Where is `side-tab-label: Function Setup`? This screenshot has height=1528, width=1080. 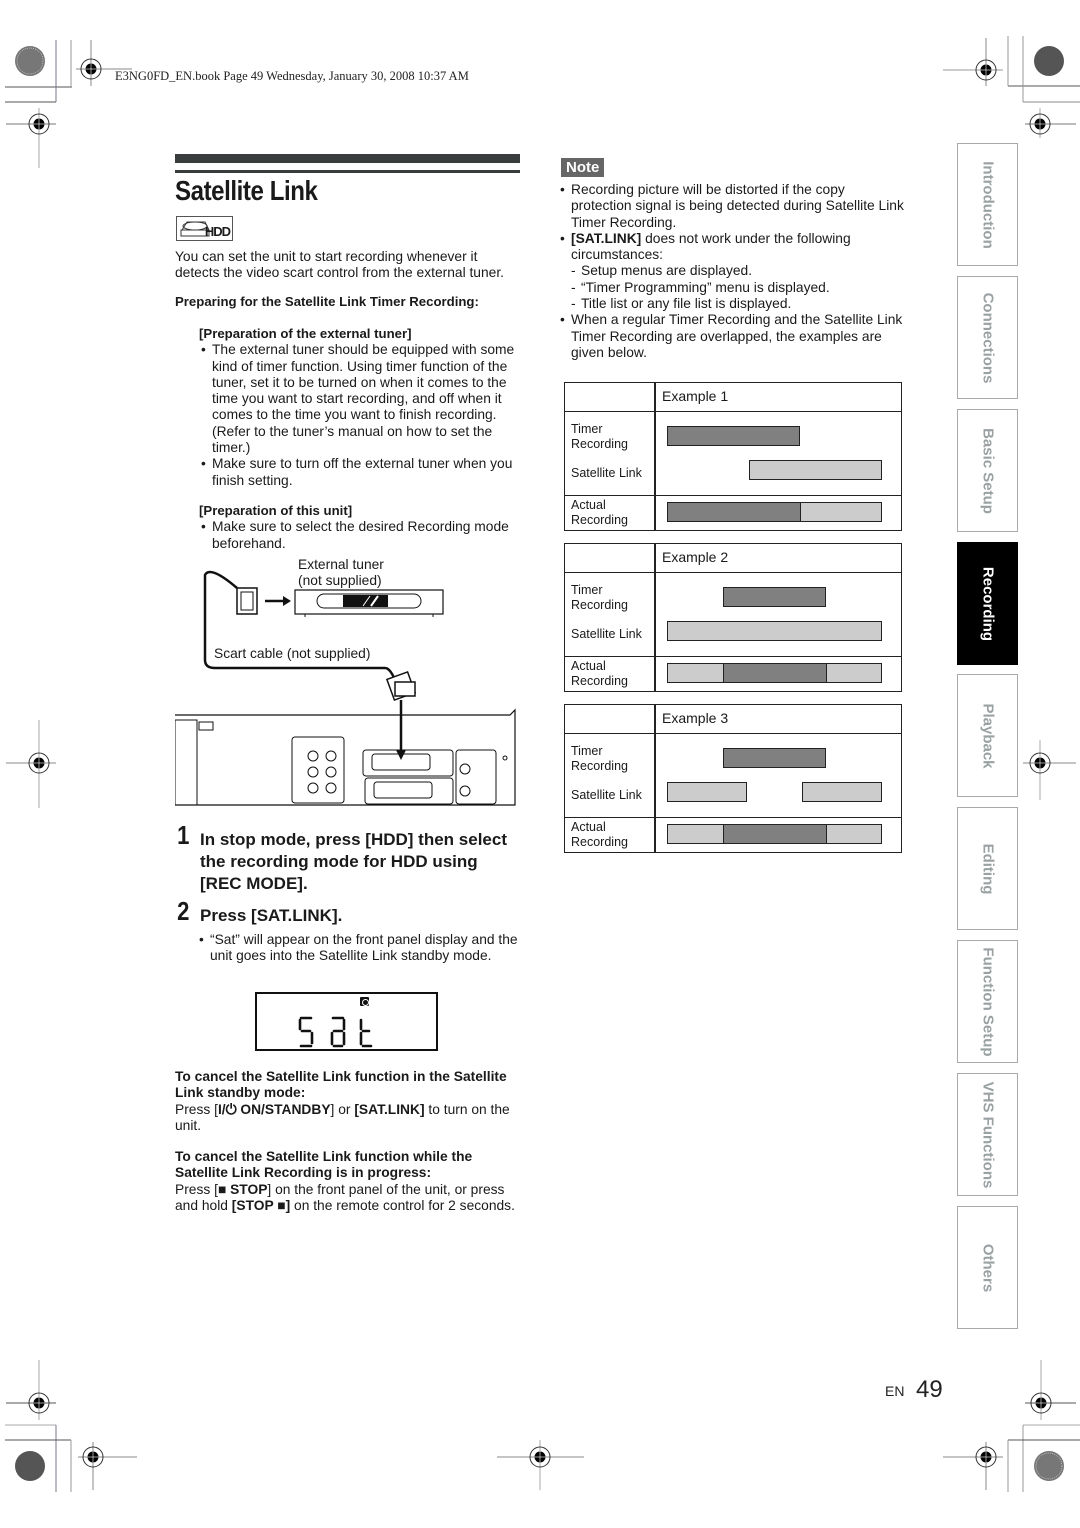
side-tab-label: Function Setup is located at coordinates (987, 1001).